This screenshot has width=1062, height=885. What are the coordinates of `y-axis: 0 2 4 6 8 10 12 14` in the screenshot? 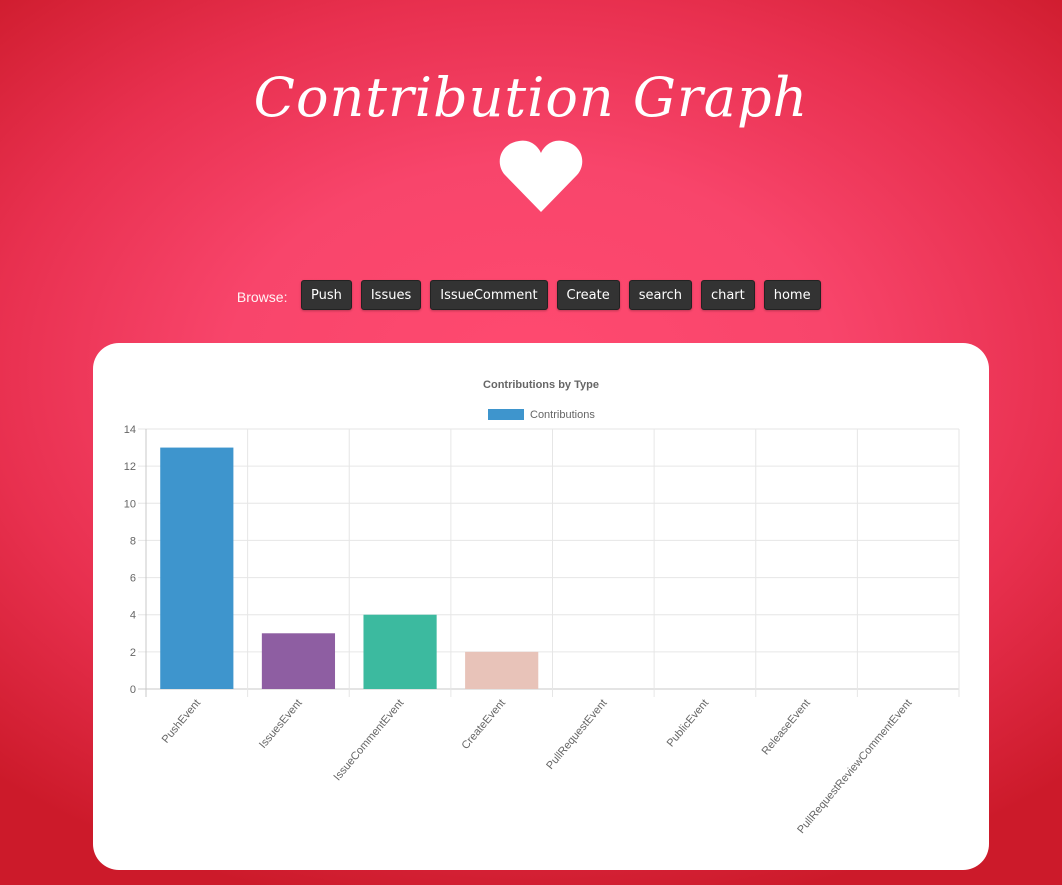 It's located at (130, 560).